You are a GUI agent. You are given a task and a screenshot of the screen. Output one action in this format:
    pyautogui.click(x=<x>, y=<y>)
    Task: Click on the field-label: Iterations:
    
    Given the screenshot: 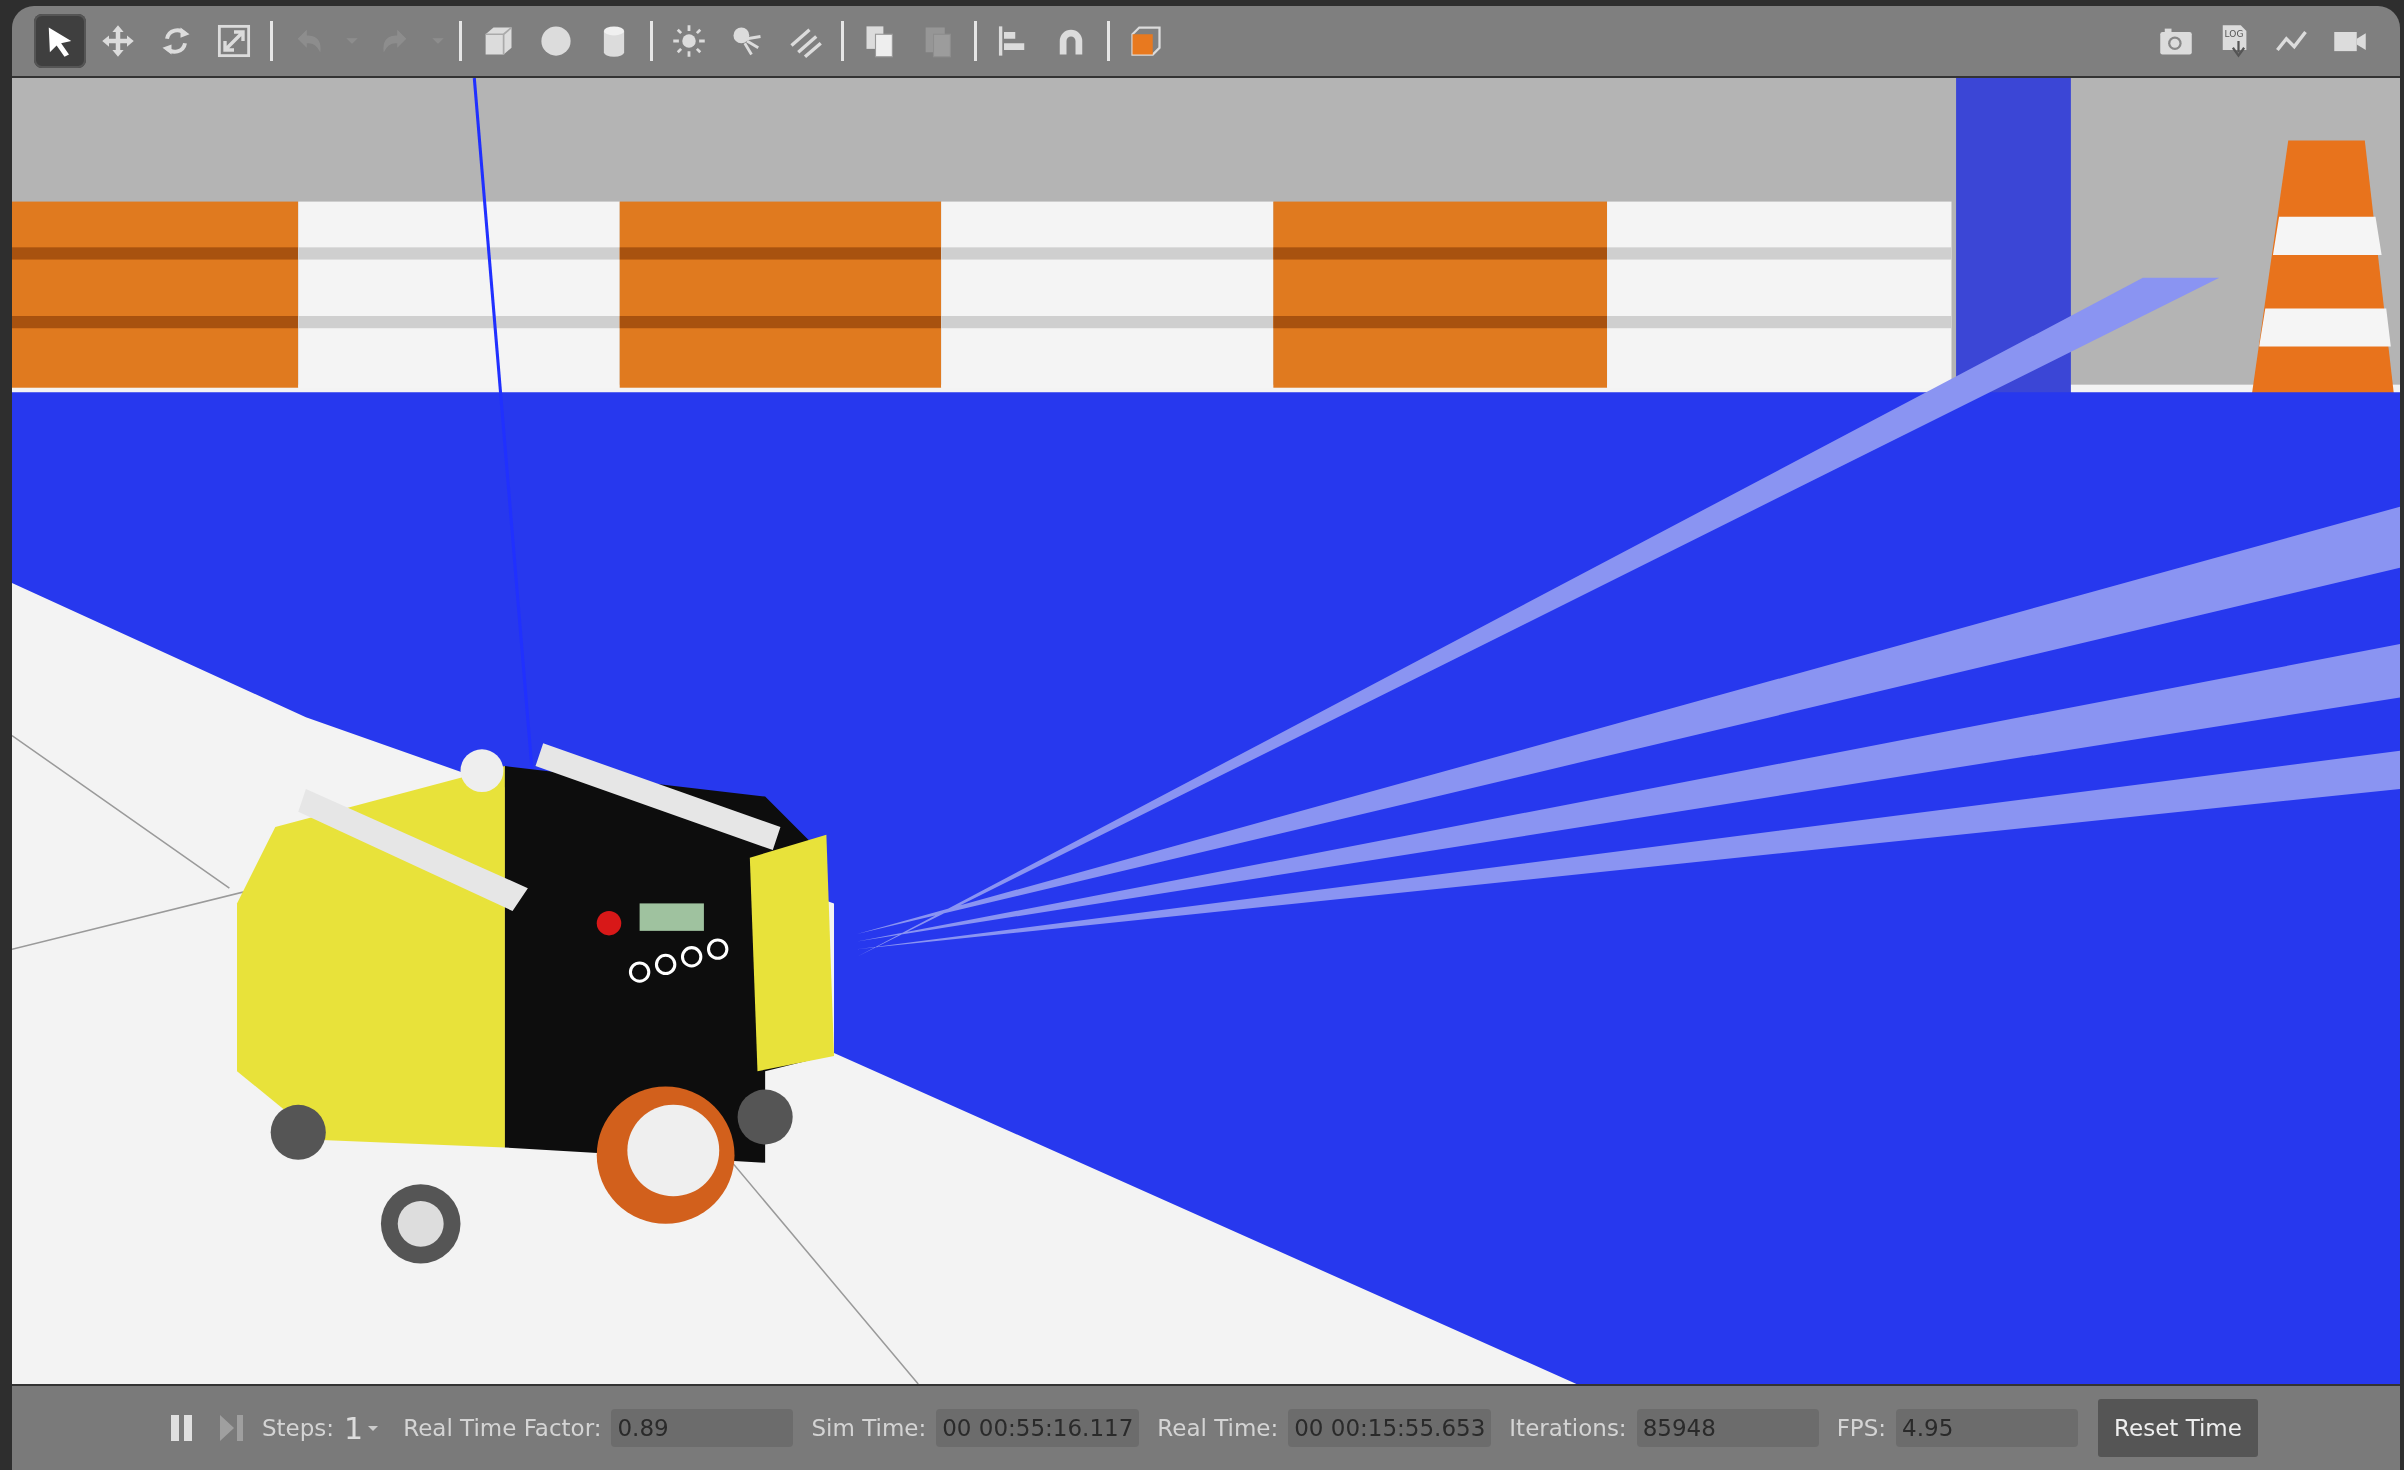 What is the action you would take?
    pyautogui.click(x=1568, y=1428)
    